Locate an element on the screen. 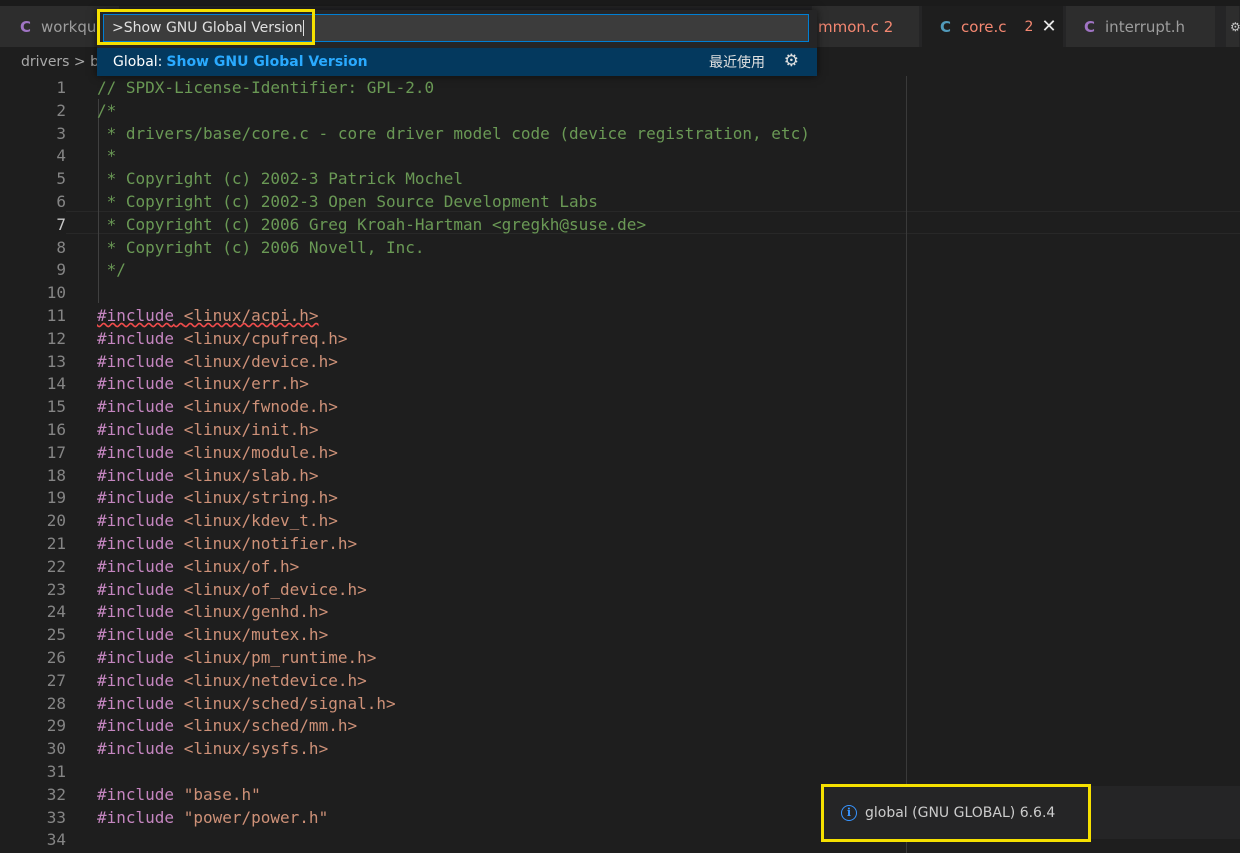 This screenshot has height=853, width=1240. breadcrumb-text: drivers > b is located at coordinates (60, 62).